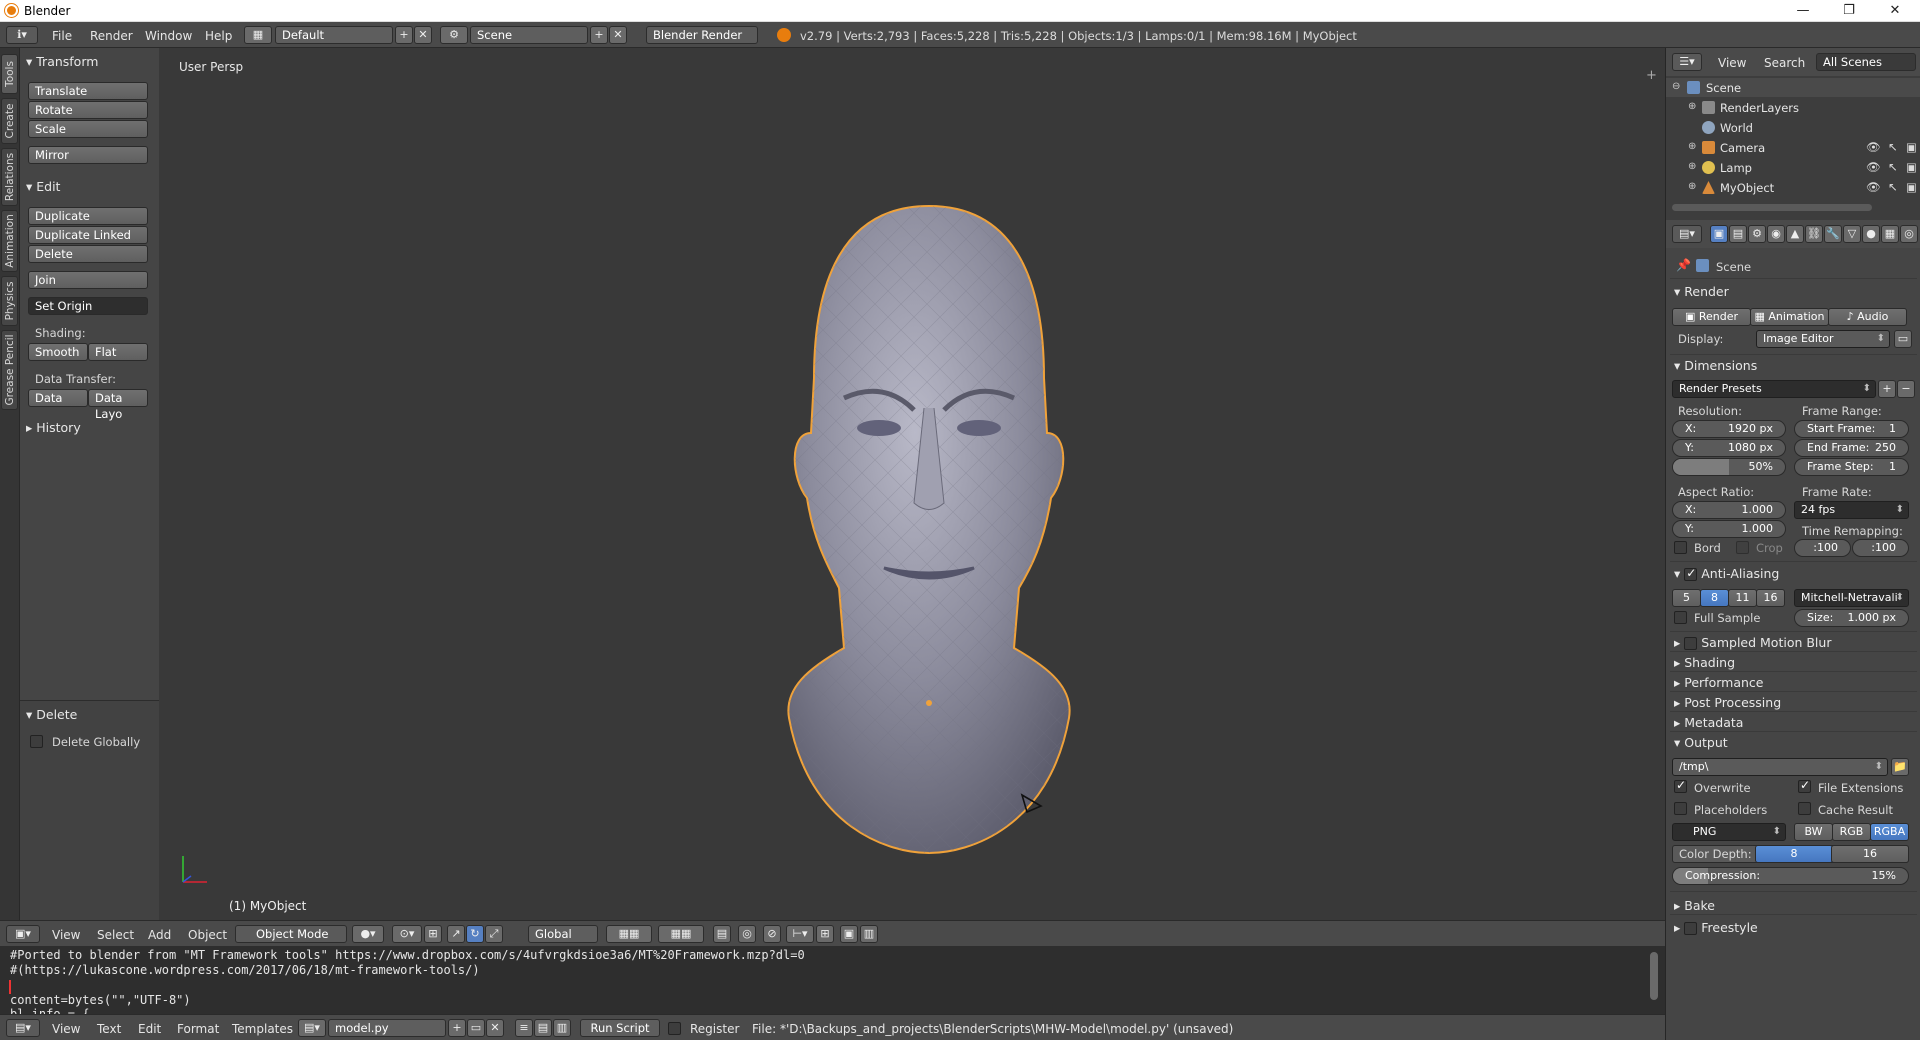 The width and height of the screenshot is (1920, 1040). Describe the element at coordinates (43, 186) in the screenshot. I see `panel-edit-header: ▾ Edit` at that location.